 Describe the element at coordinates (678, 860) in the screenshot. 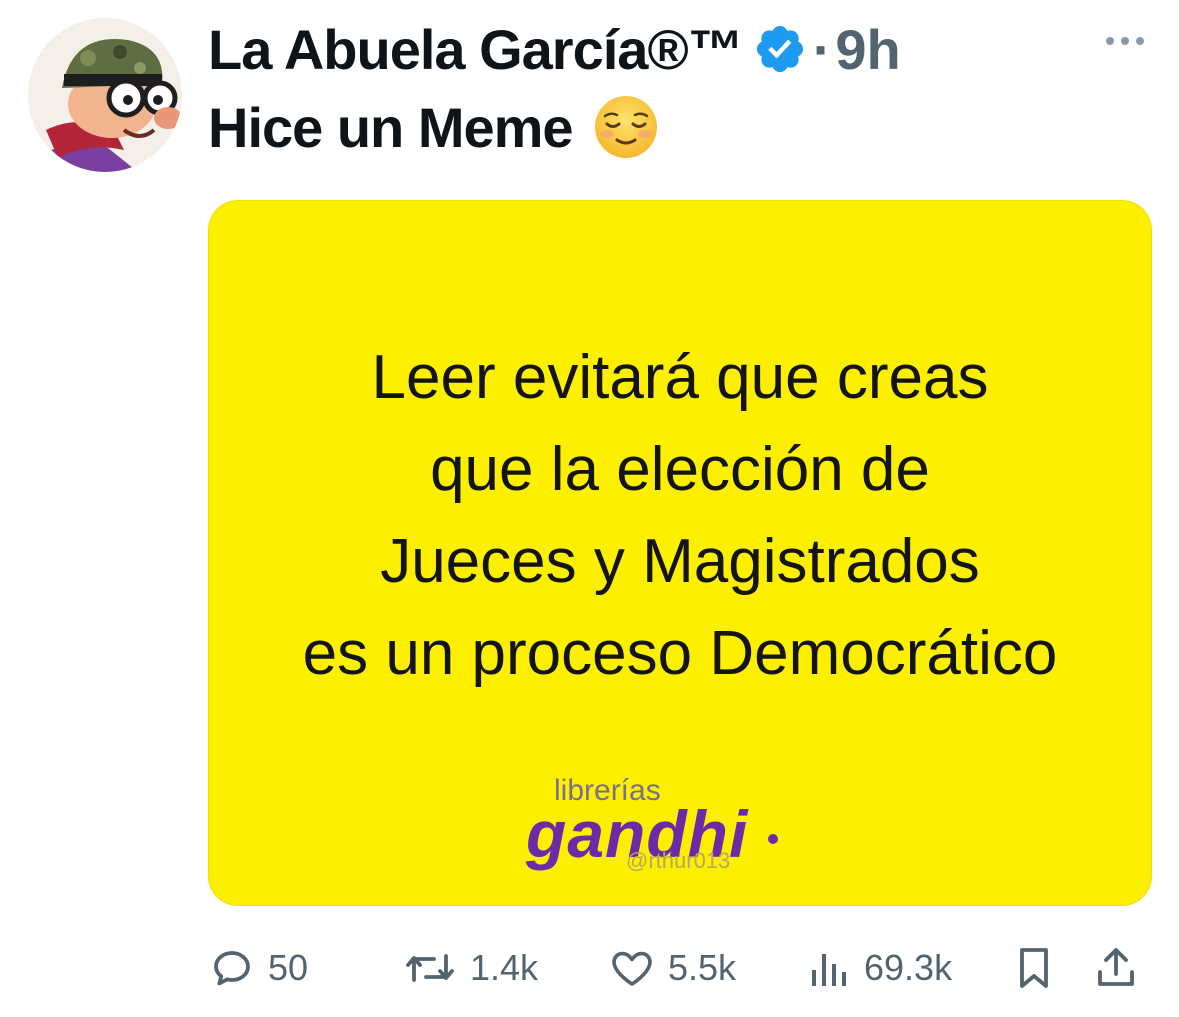

I see `watermark: @rthur013` at that location.